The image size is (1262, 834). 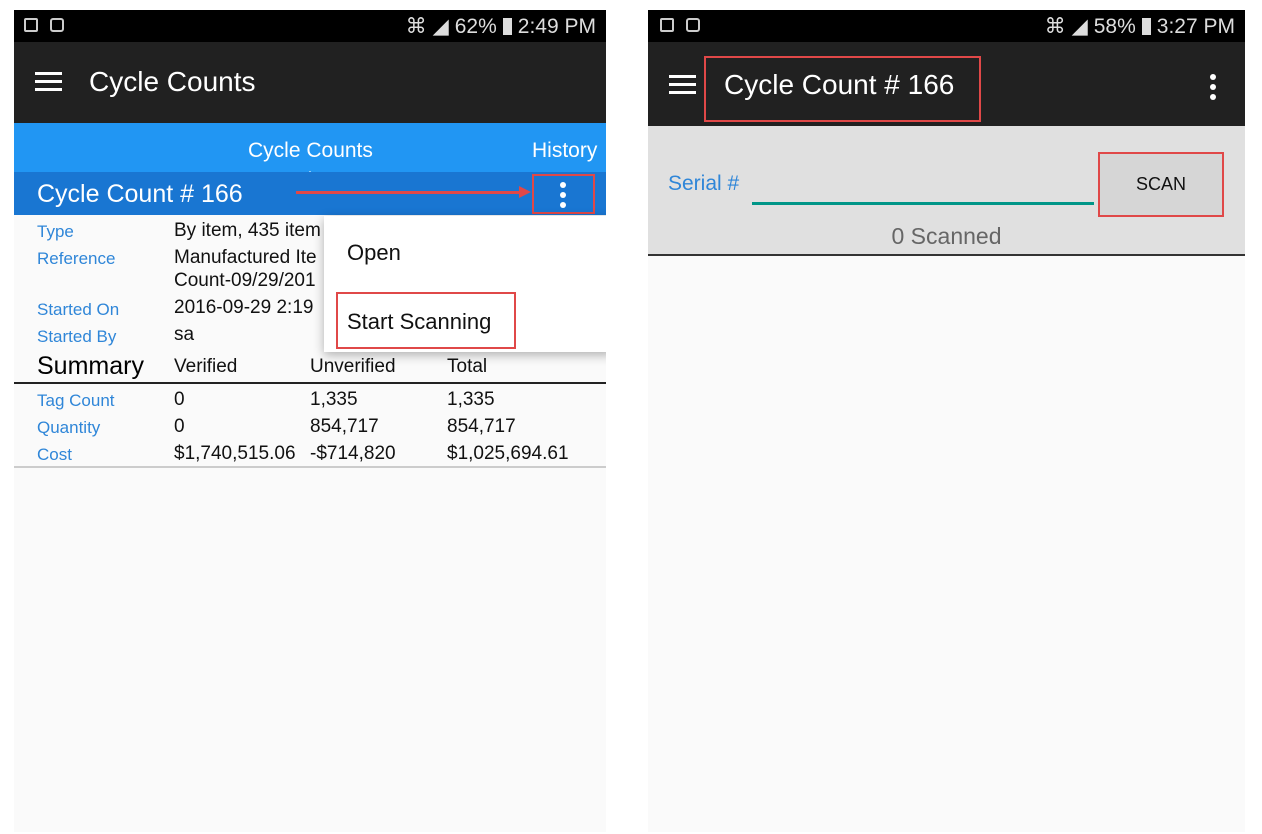 I want to click on scan-button-label: SCAN, so click(x=1160, y=184).